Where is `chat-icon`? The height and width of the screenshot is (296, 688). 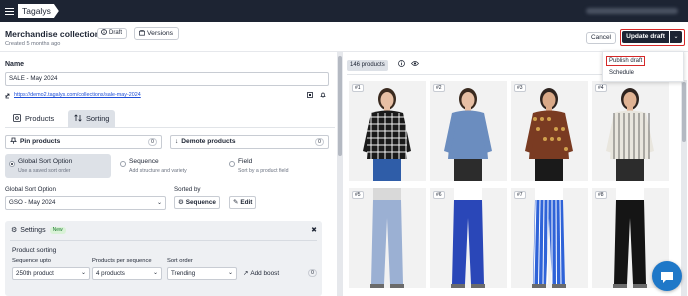 chat-icon is located at coordinates (667, 277).